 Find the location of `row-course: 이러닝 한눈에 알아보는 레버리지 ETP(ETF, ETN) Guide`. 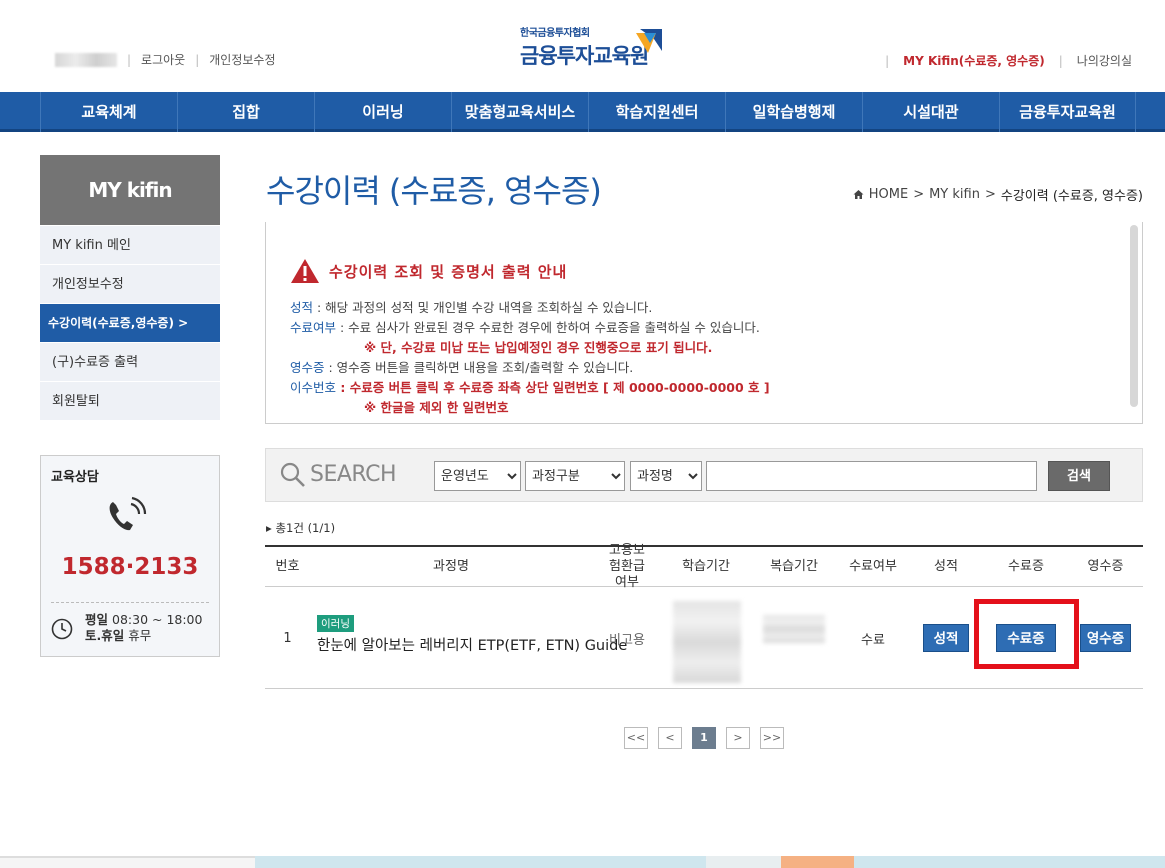

row-course: 이러닝 한눈에 알아보는 레버리지 ETP(ETF, ETN) Guide is located at coordinates (472, 635).